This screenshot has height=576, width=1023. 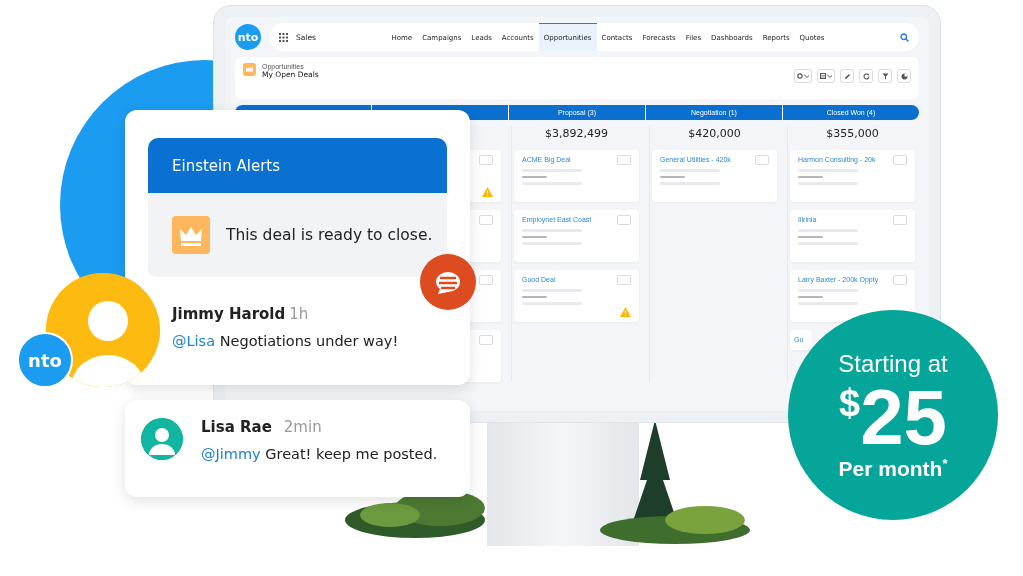 I want to click on app-launcher-icon, so click(x=283, y=37).